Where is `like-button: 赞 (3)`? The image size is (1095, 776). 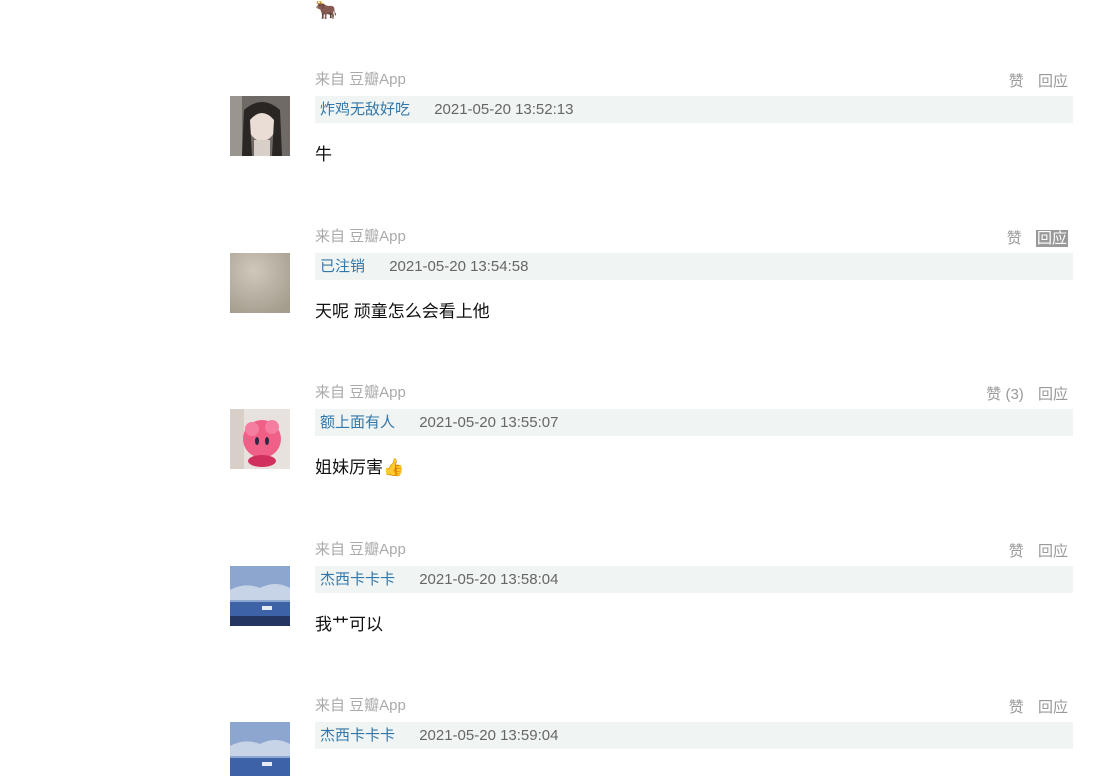
like-button: 赞 (3) is located at coordinates (1005, 394).